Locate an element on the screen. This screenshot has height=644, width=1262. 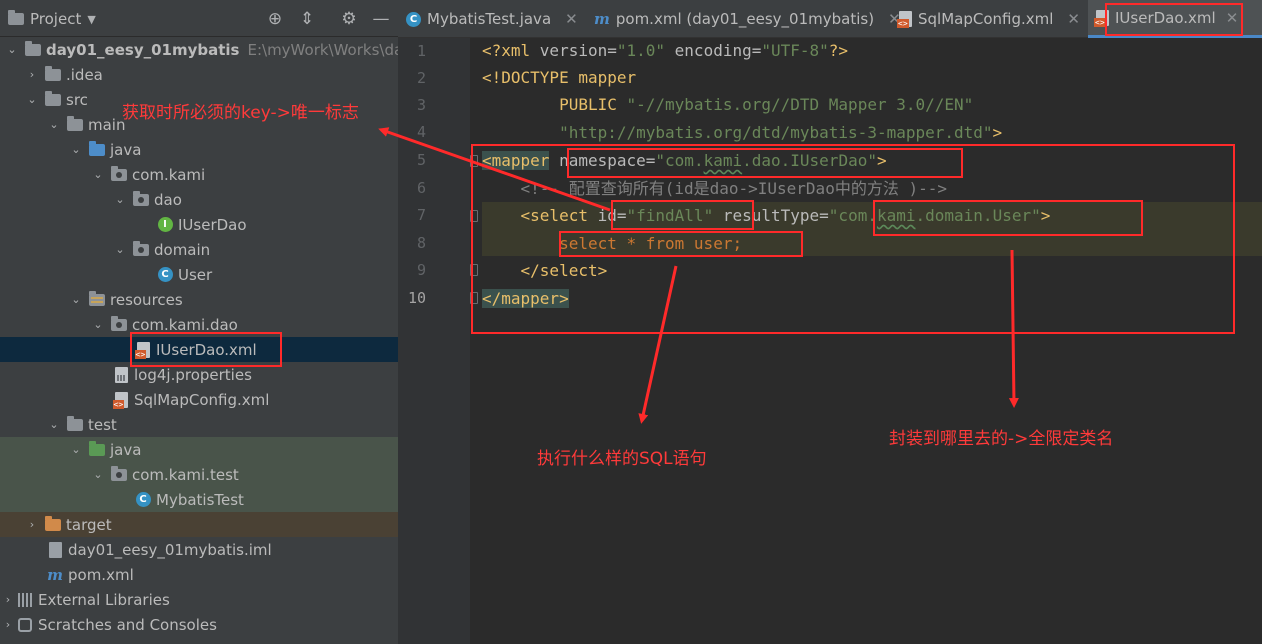
line-number: 1 is located at coordinates (421, 51).